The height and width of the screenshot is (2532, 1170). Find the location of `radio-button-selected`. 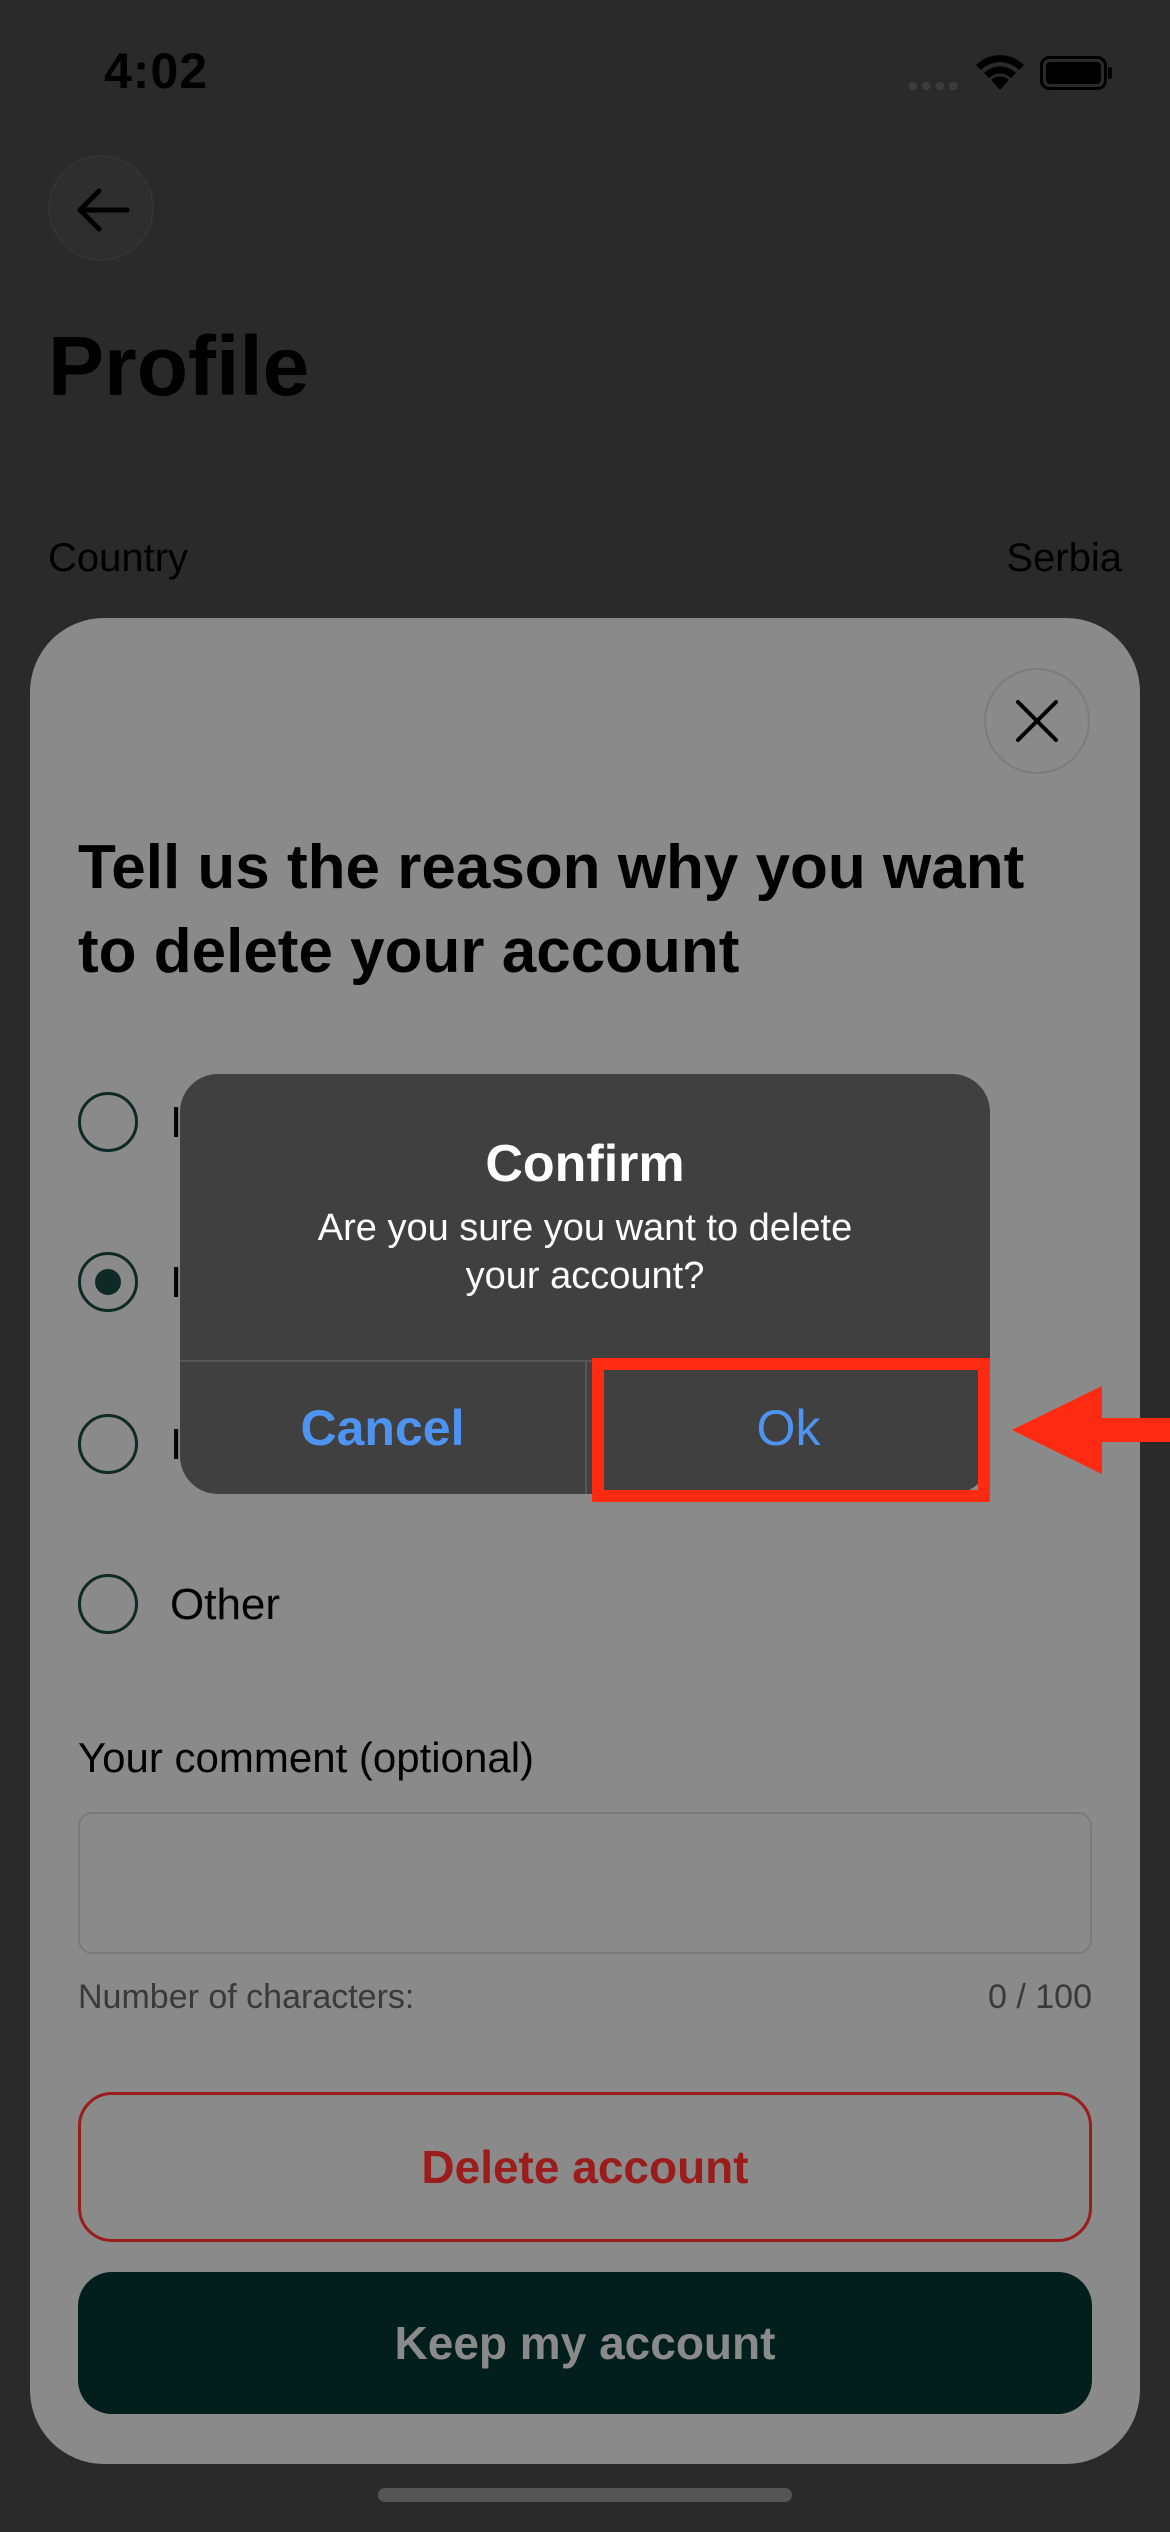

radio-button-selected is located at coordinates (108, 1282).